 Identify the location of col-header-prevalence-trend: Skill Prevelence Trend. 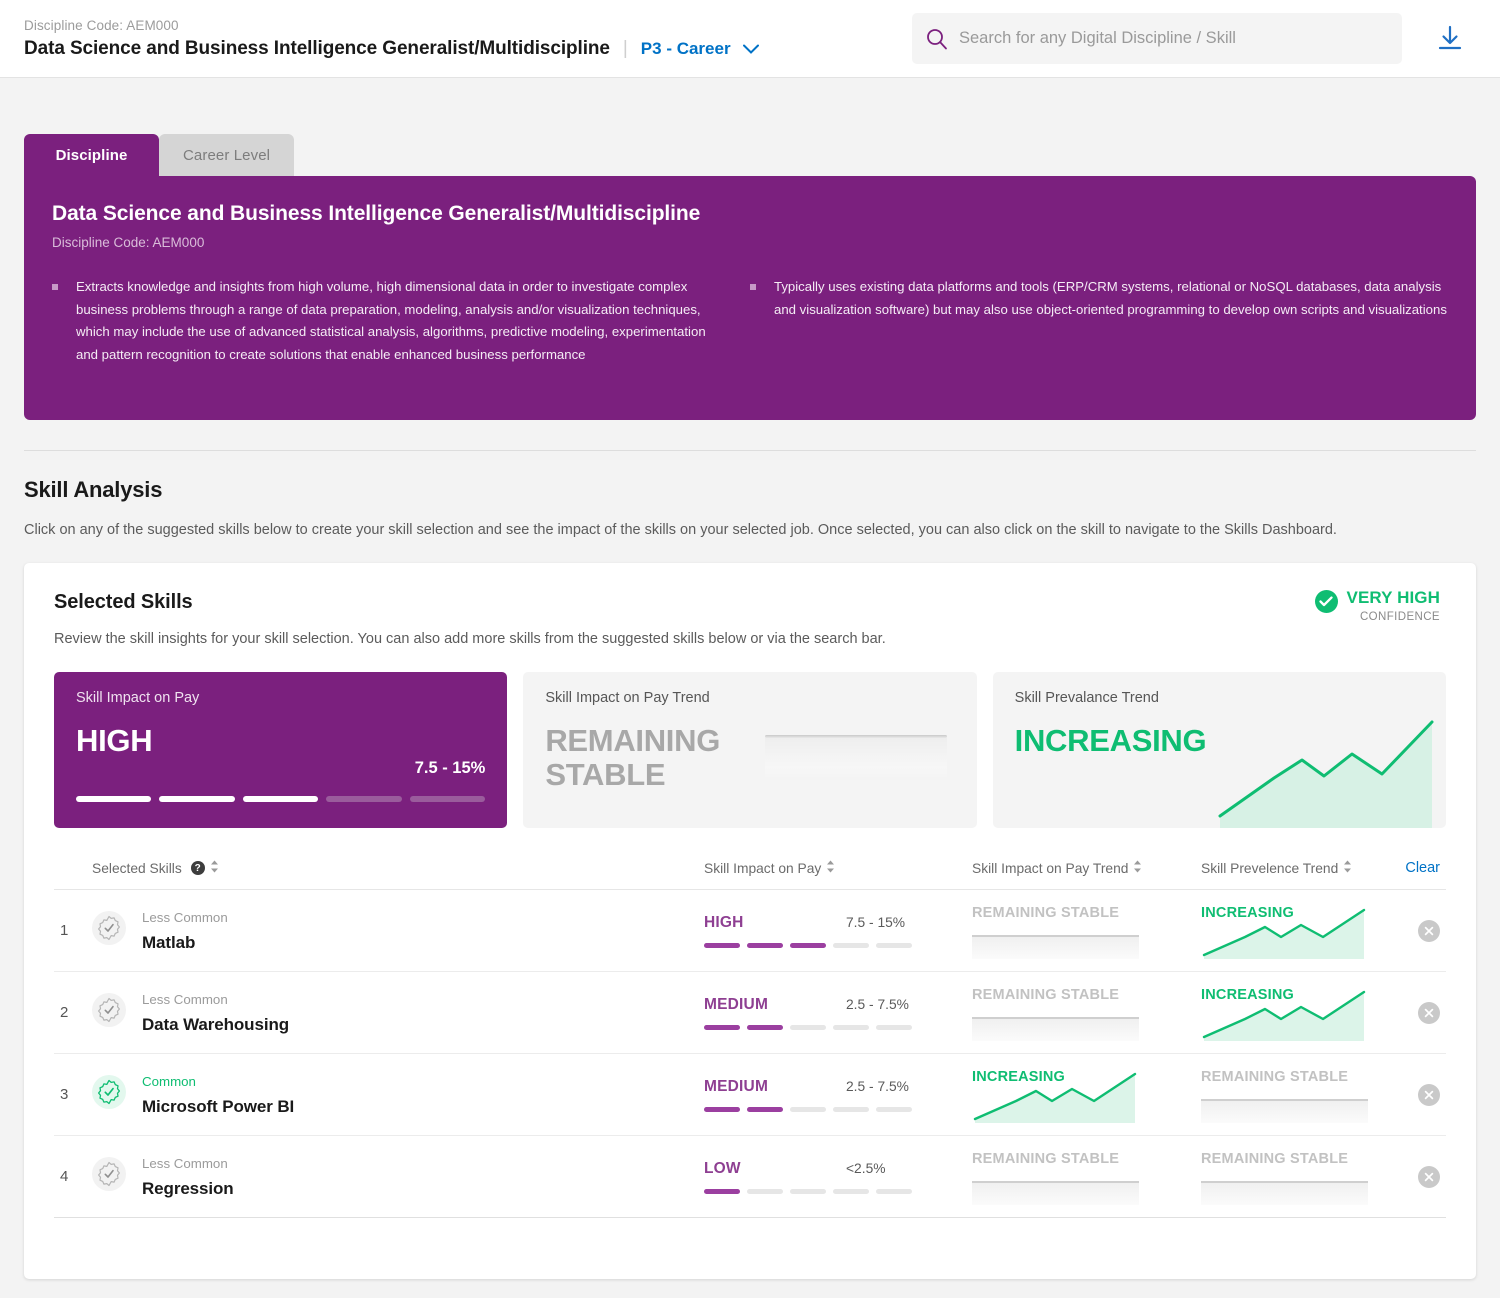
(1301, 868).